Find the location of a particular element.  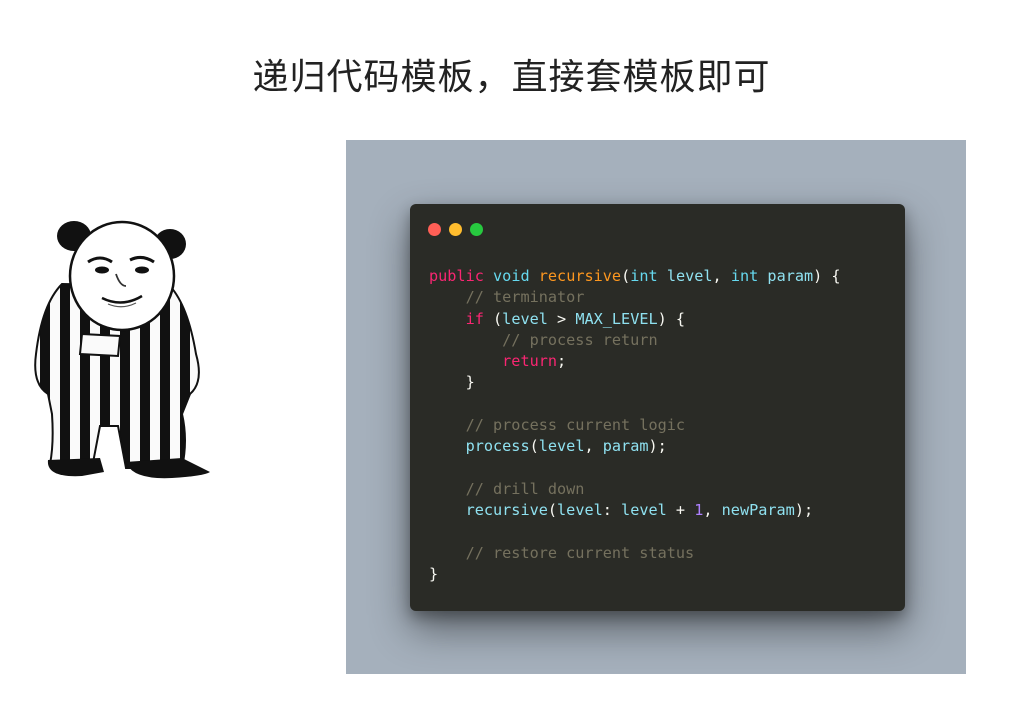

window-controls is located at coordinates (459, 230).